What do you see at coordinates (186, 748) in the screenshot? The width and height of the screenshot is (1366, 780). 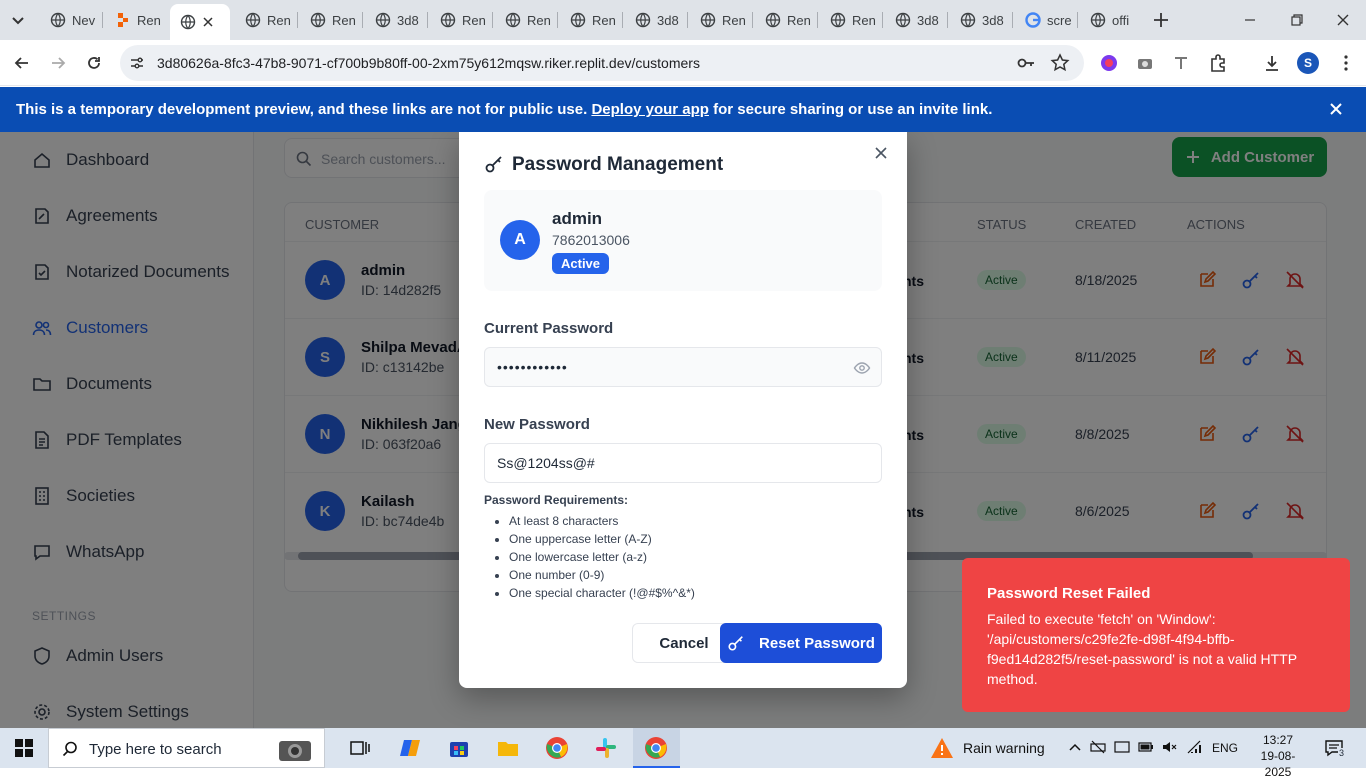 I see `taskbar-search-box: Type here to search` at bounding box center [186, 748].